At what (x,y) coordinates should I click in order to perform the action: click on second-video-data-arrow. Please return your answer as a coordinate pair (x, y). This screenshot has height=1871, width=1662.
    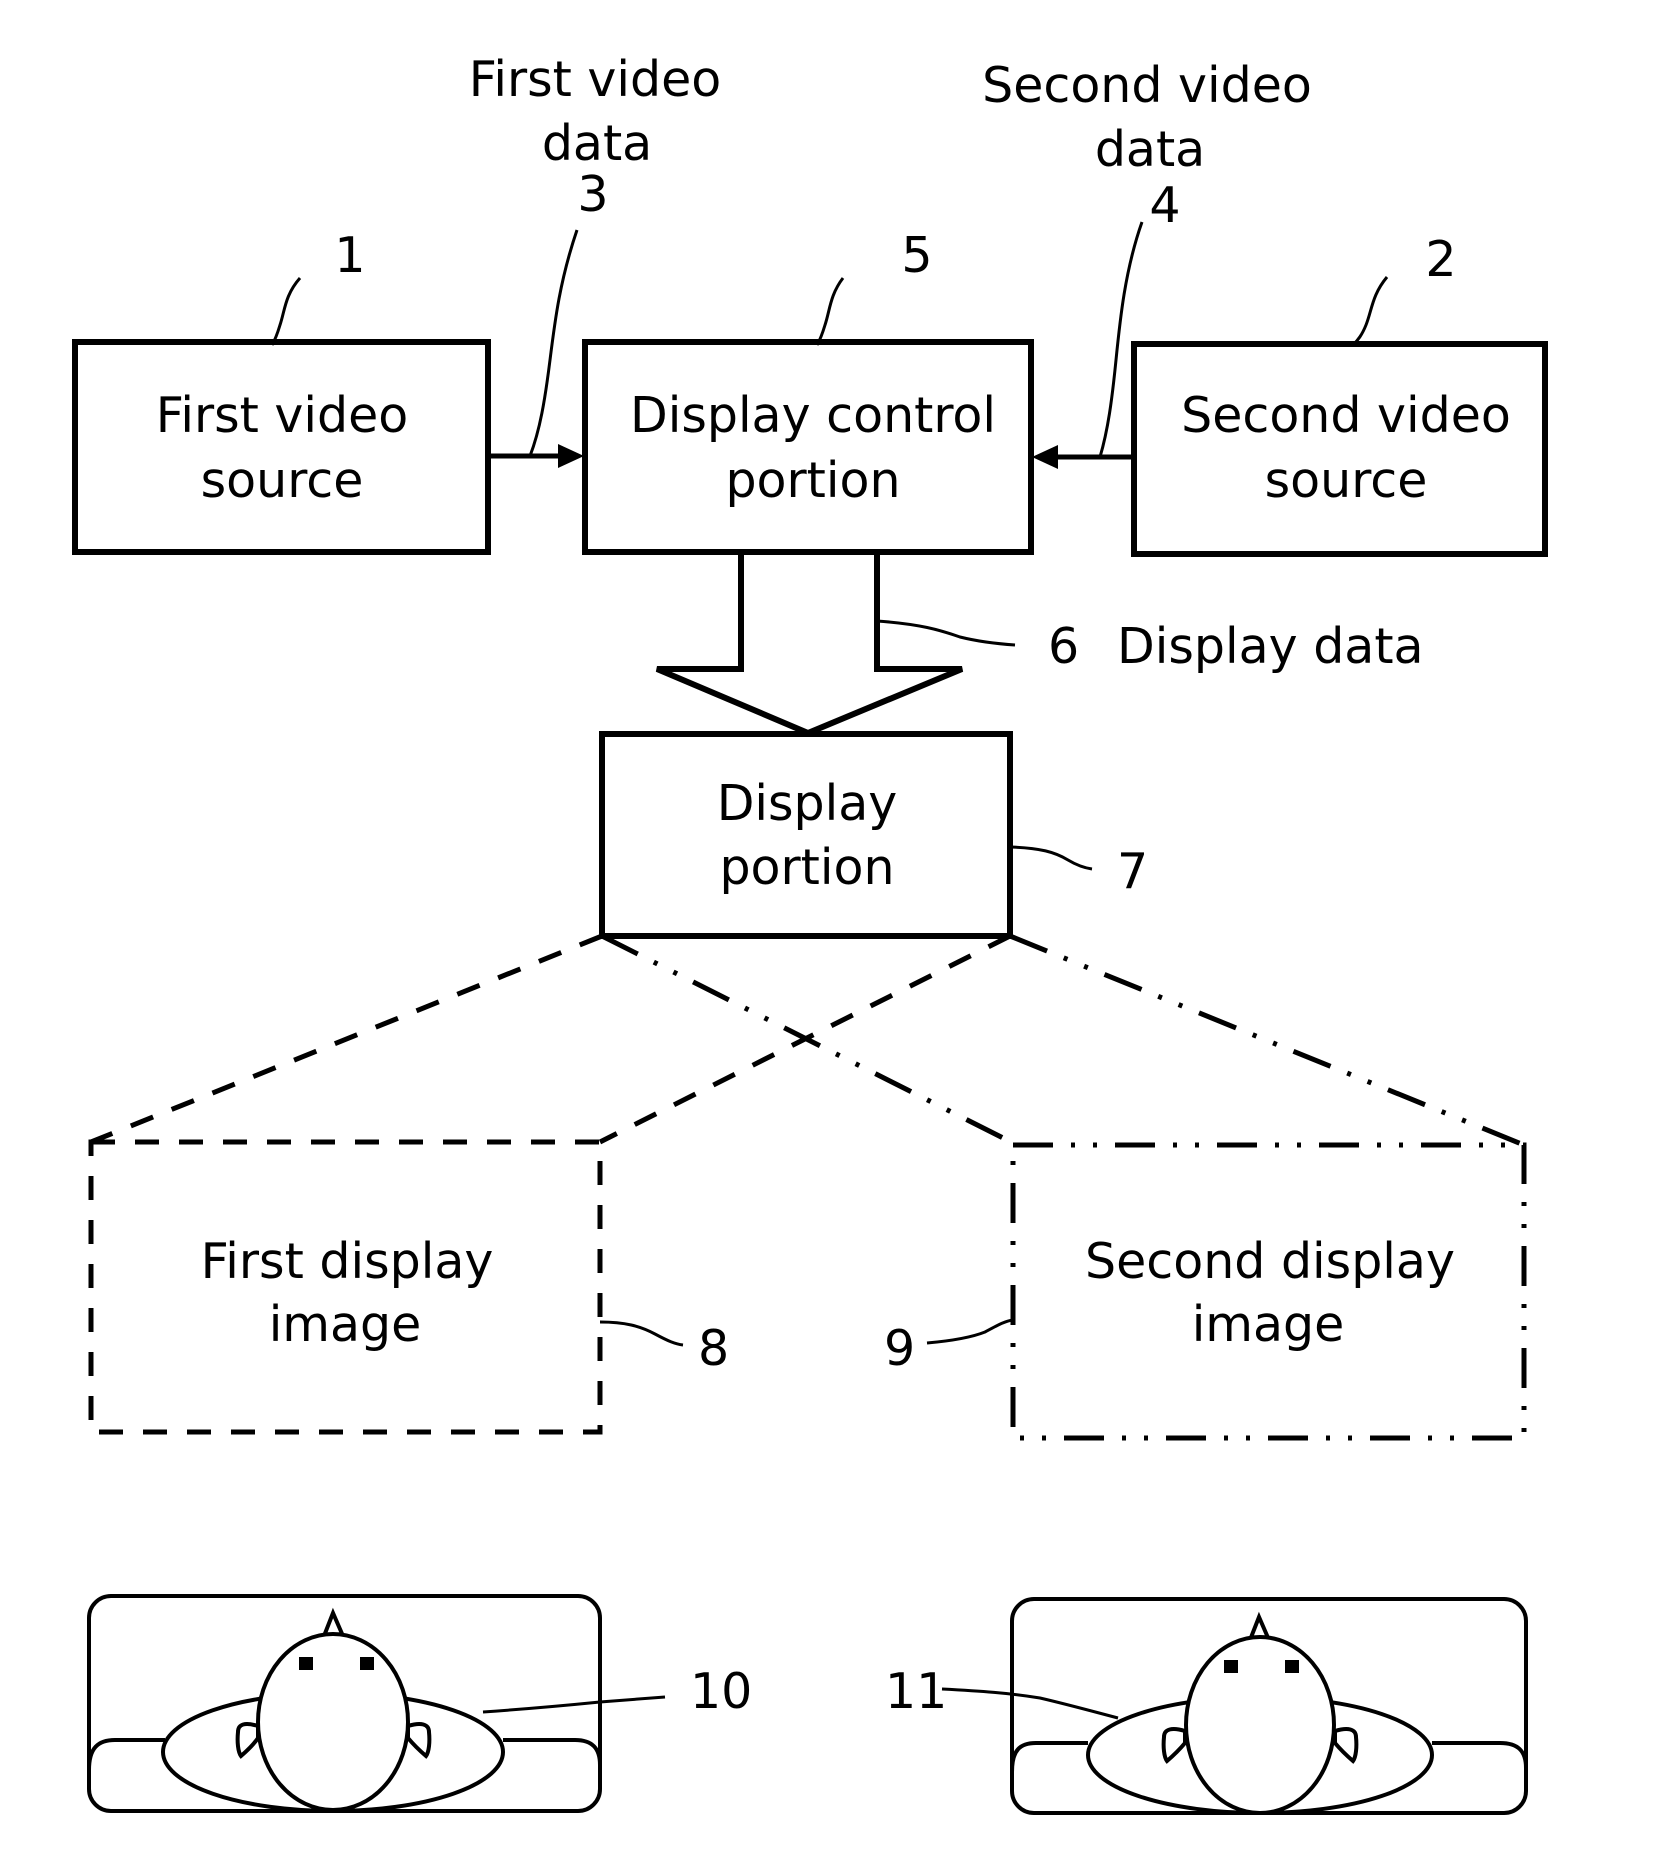
    Looking at the image, I should click on (1083, 457).